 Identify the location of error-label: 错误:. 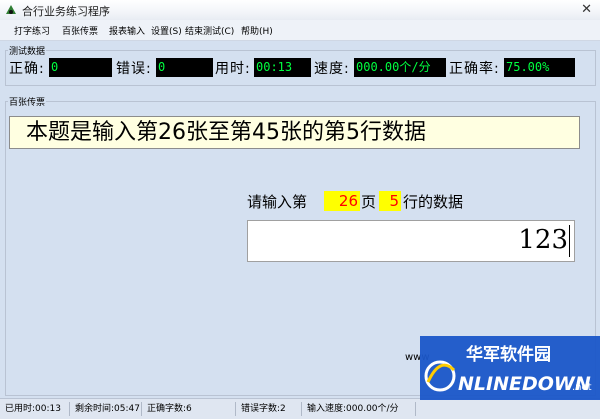
(134, 69).